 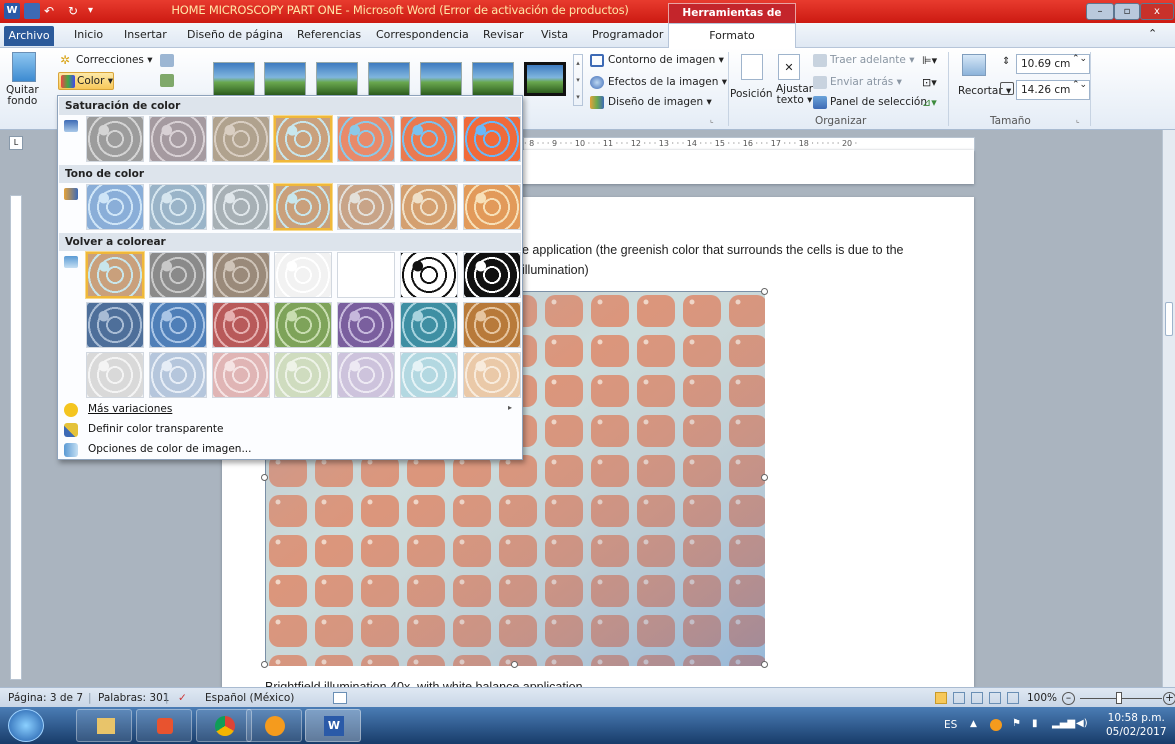 I want to click on minimize-ribbon-icon: ⌃, so click(x=1152, y=33).